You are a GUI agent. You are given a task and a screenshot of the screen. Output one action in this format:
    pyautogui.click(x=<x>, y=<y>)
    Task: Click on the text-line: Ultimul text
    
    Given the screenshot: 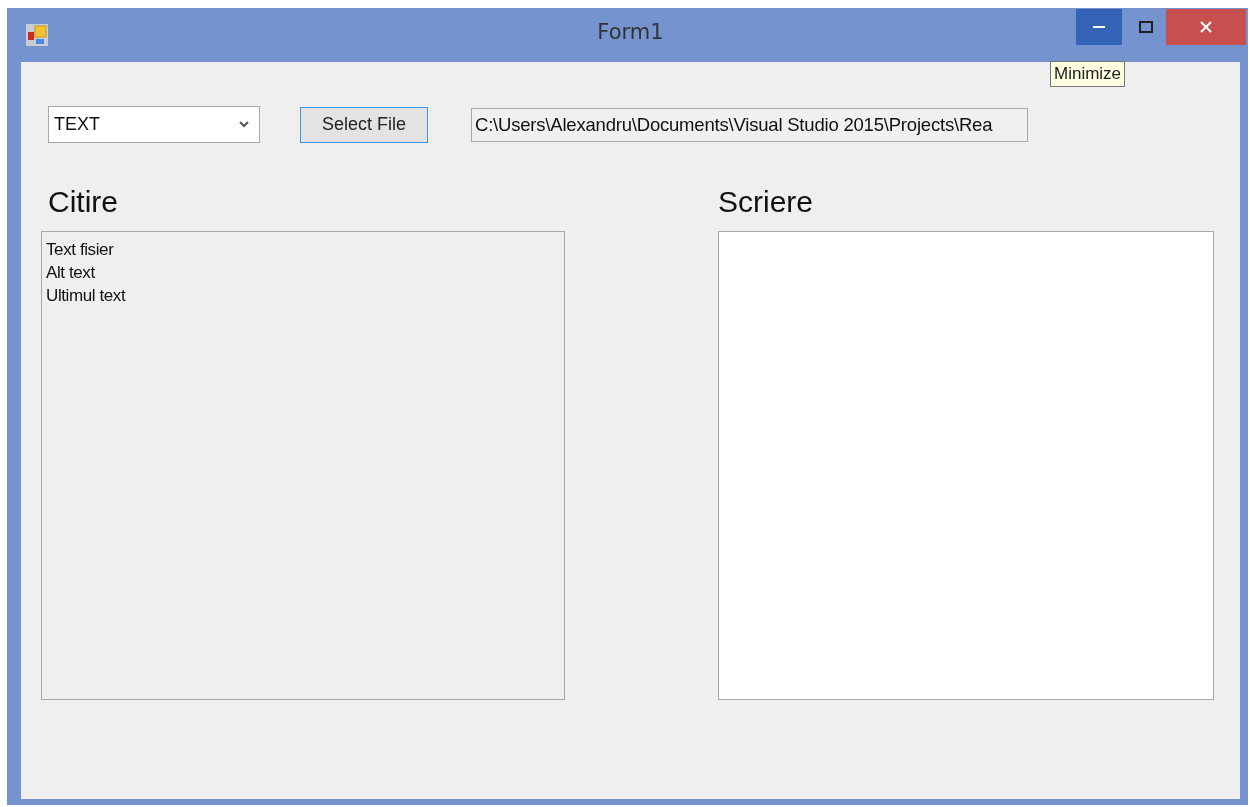 What is the action you would take?
    pyautogui.click(x=86, y=296)
    